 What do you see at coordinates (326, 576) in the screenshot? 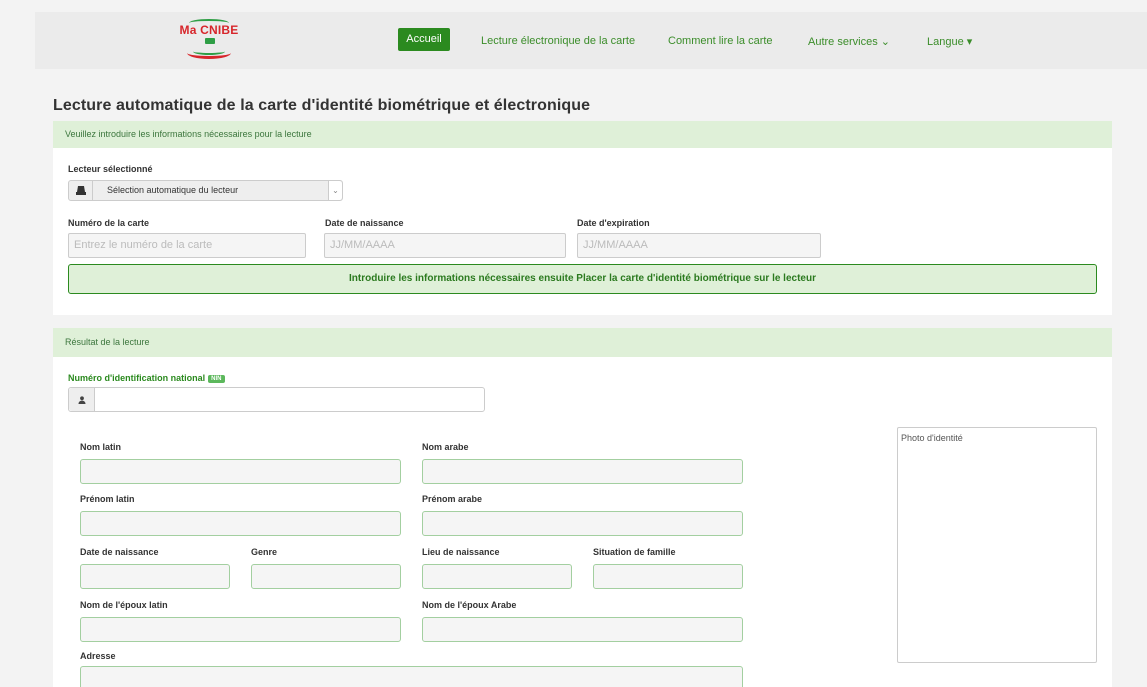
I see `genre-field` at bounding box center [326, 576].